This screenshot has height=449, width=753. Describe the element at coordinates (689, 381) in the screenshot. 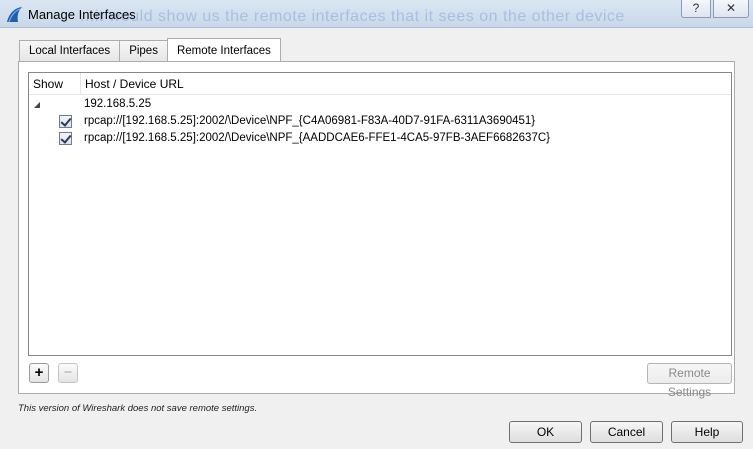

I see `remote-settings-button: Remote Settings` at that location.